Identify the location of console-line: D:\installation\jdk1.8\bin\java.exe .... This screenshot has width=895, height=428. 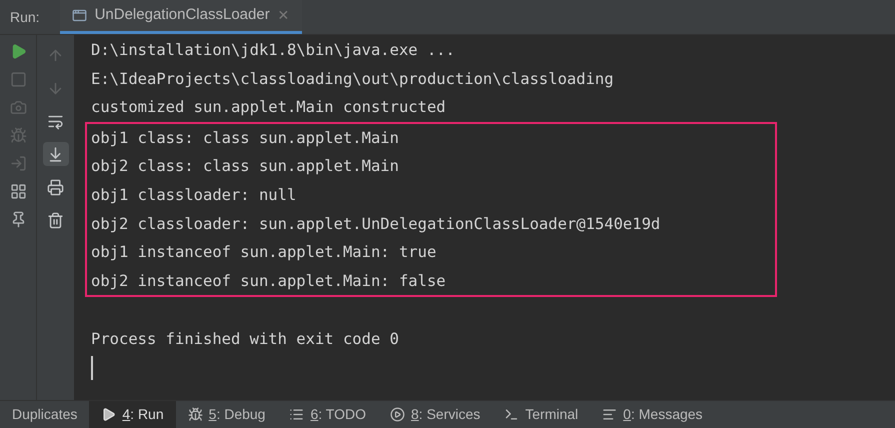
(273, 50).